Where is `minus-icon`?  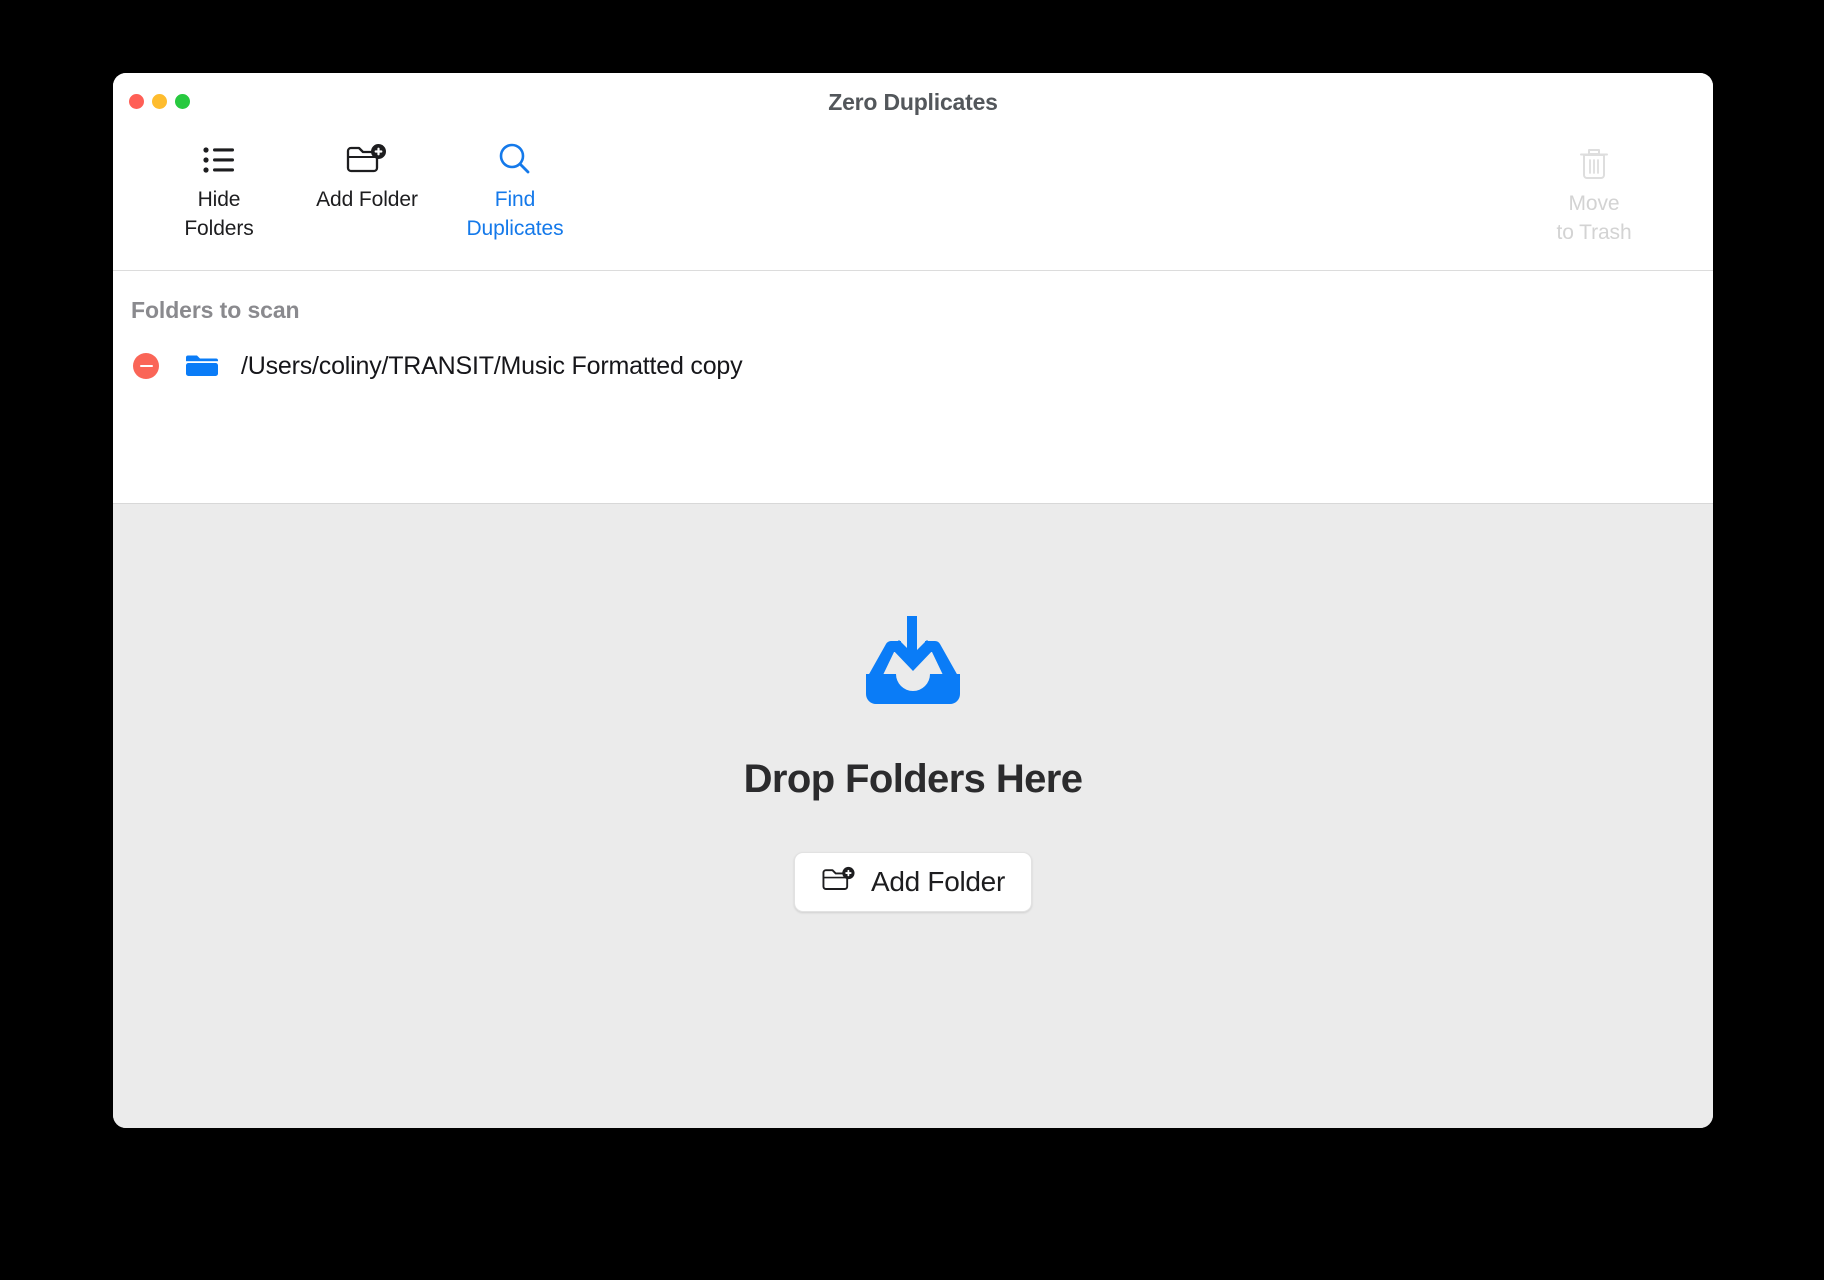 minus-icon is located at coordinates (146, 366).